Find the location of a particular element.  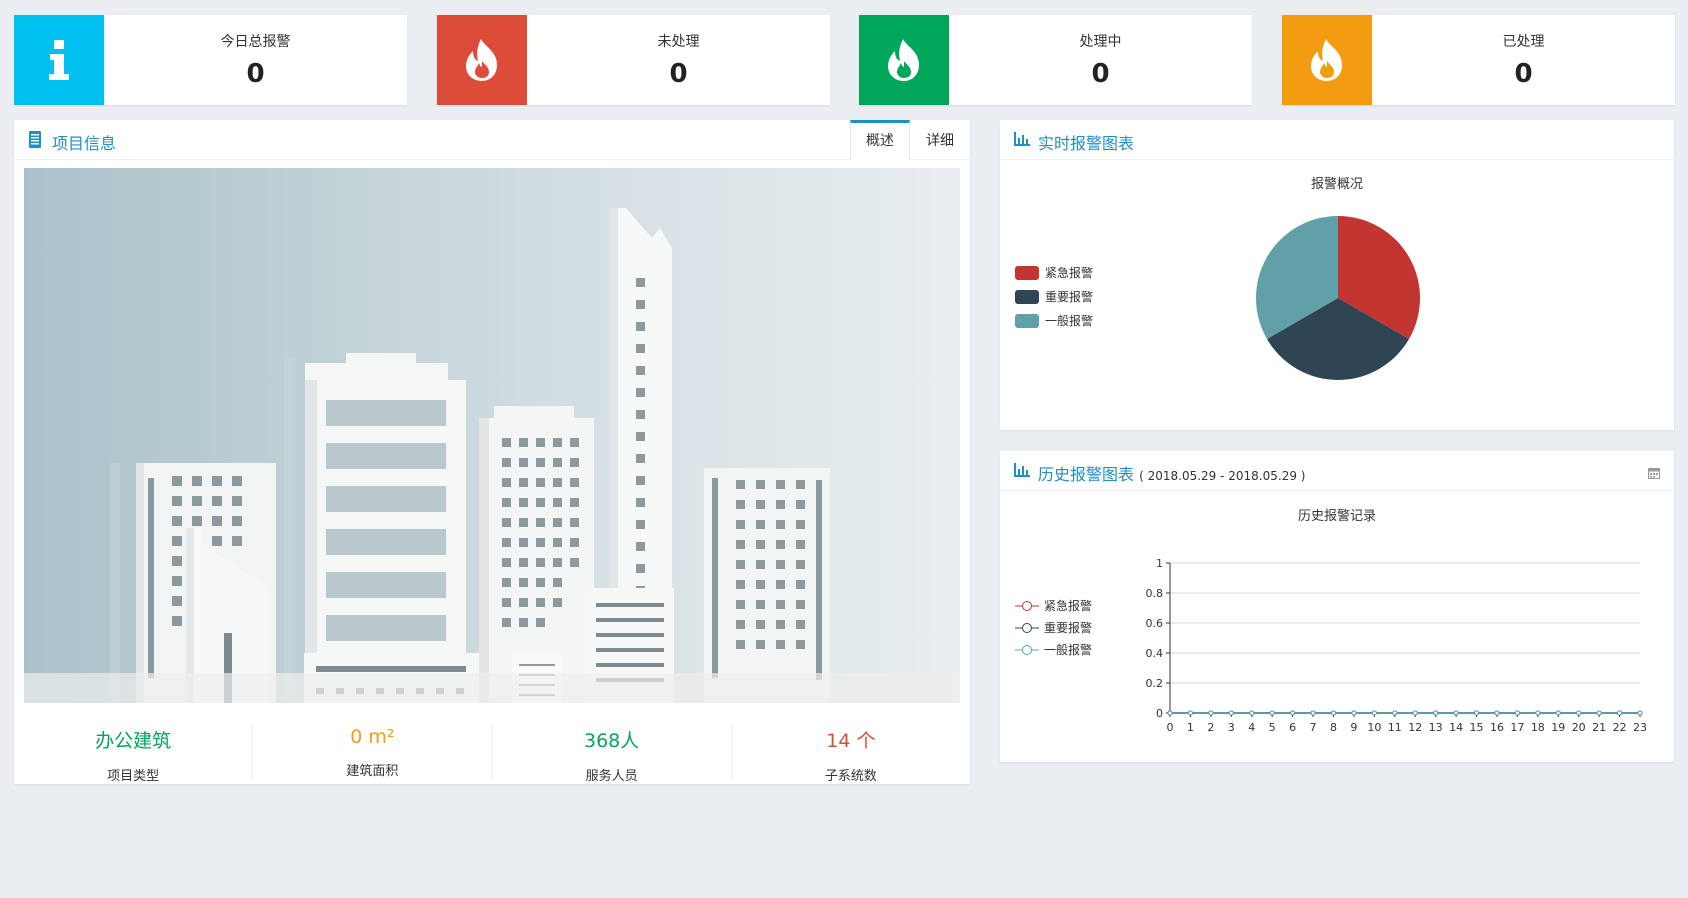

bar-chart-icon is located at coordinates (1022, 140).